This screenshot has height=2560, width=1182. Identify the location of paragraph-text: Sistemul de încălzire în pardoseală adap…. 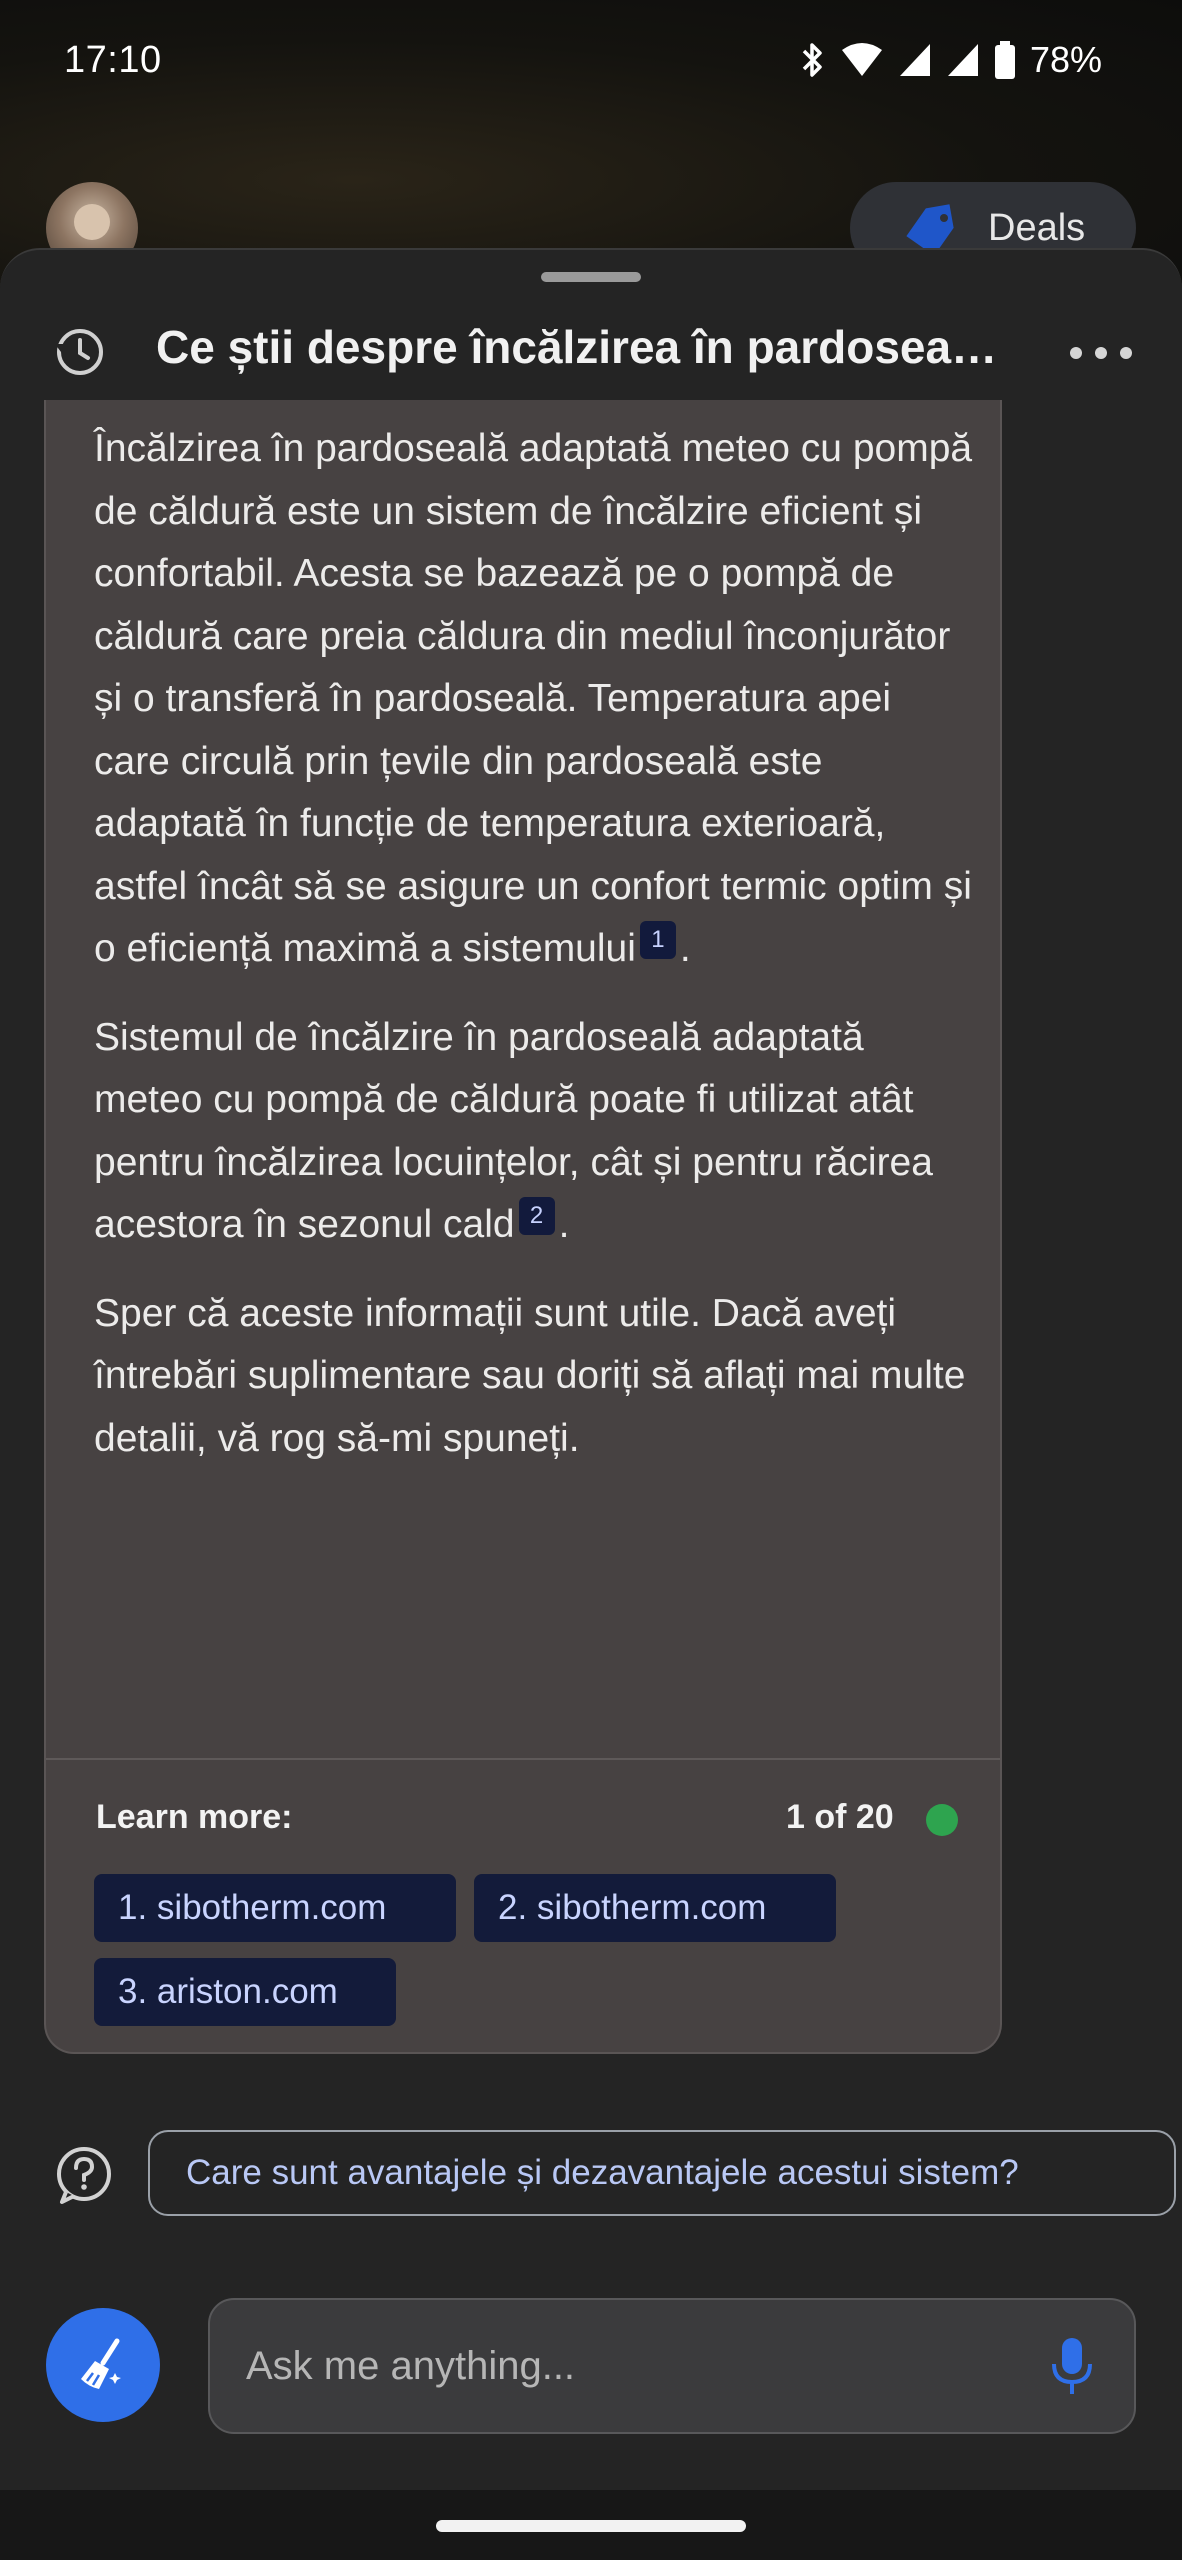
(513, 1131).